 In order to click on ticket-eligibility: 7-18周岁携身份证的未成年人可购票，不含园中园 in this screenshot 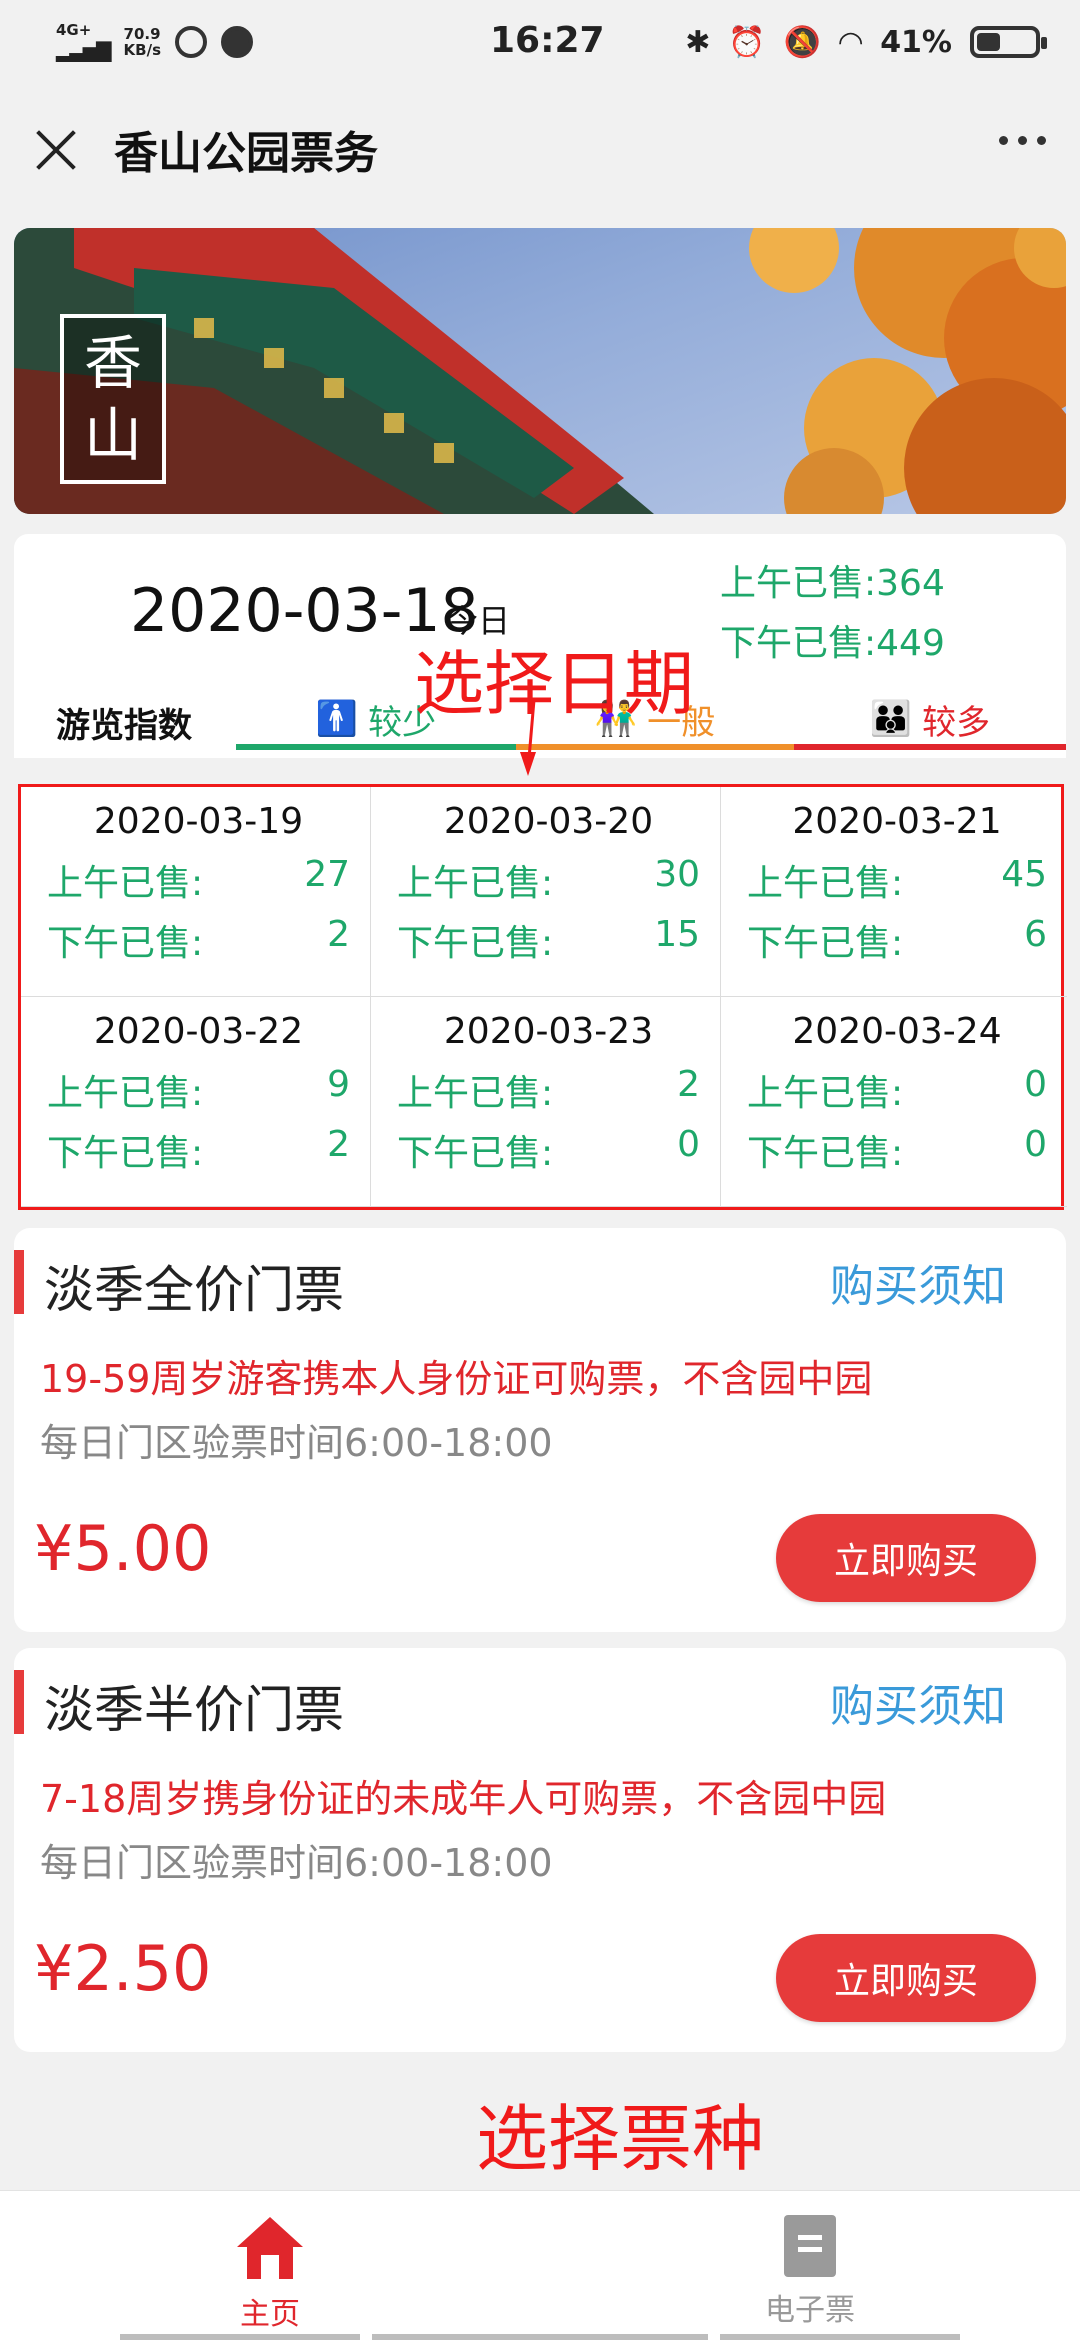, I will do `click(463, 1799)`.